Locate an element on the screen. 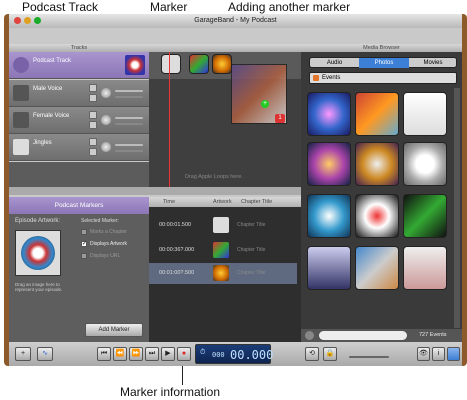 The height and width of the screenshot is (400, 467). level-meter is located at coordinates (129, 151).